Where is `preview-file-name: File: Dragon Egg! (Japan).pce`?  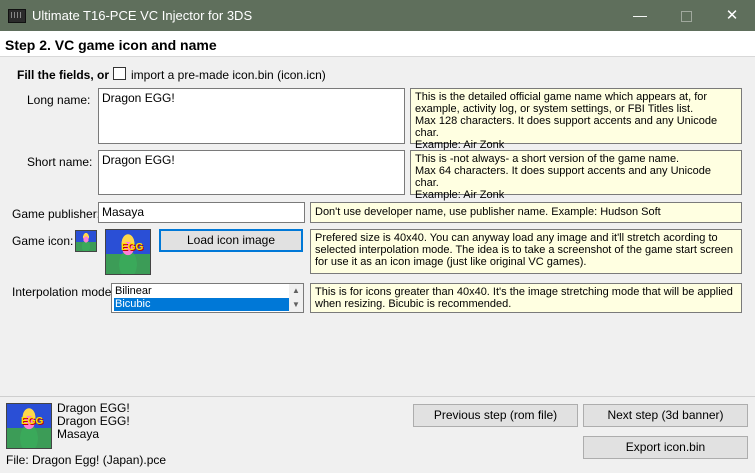
preview-file-name: File: Dragon Egg! (Japan).pce is located at coordinates (86, 460).